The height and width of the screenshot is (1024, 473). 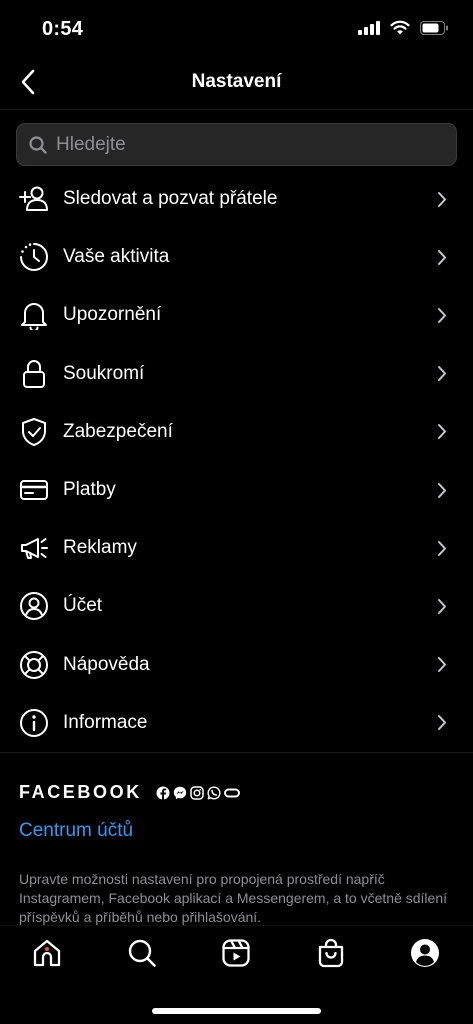 What do you see at coordinates (34, 257) in the screenshot?
I see `activity-clock-icon` at bounding box center [34, 257].